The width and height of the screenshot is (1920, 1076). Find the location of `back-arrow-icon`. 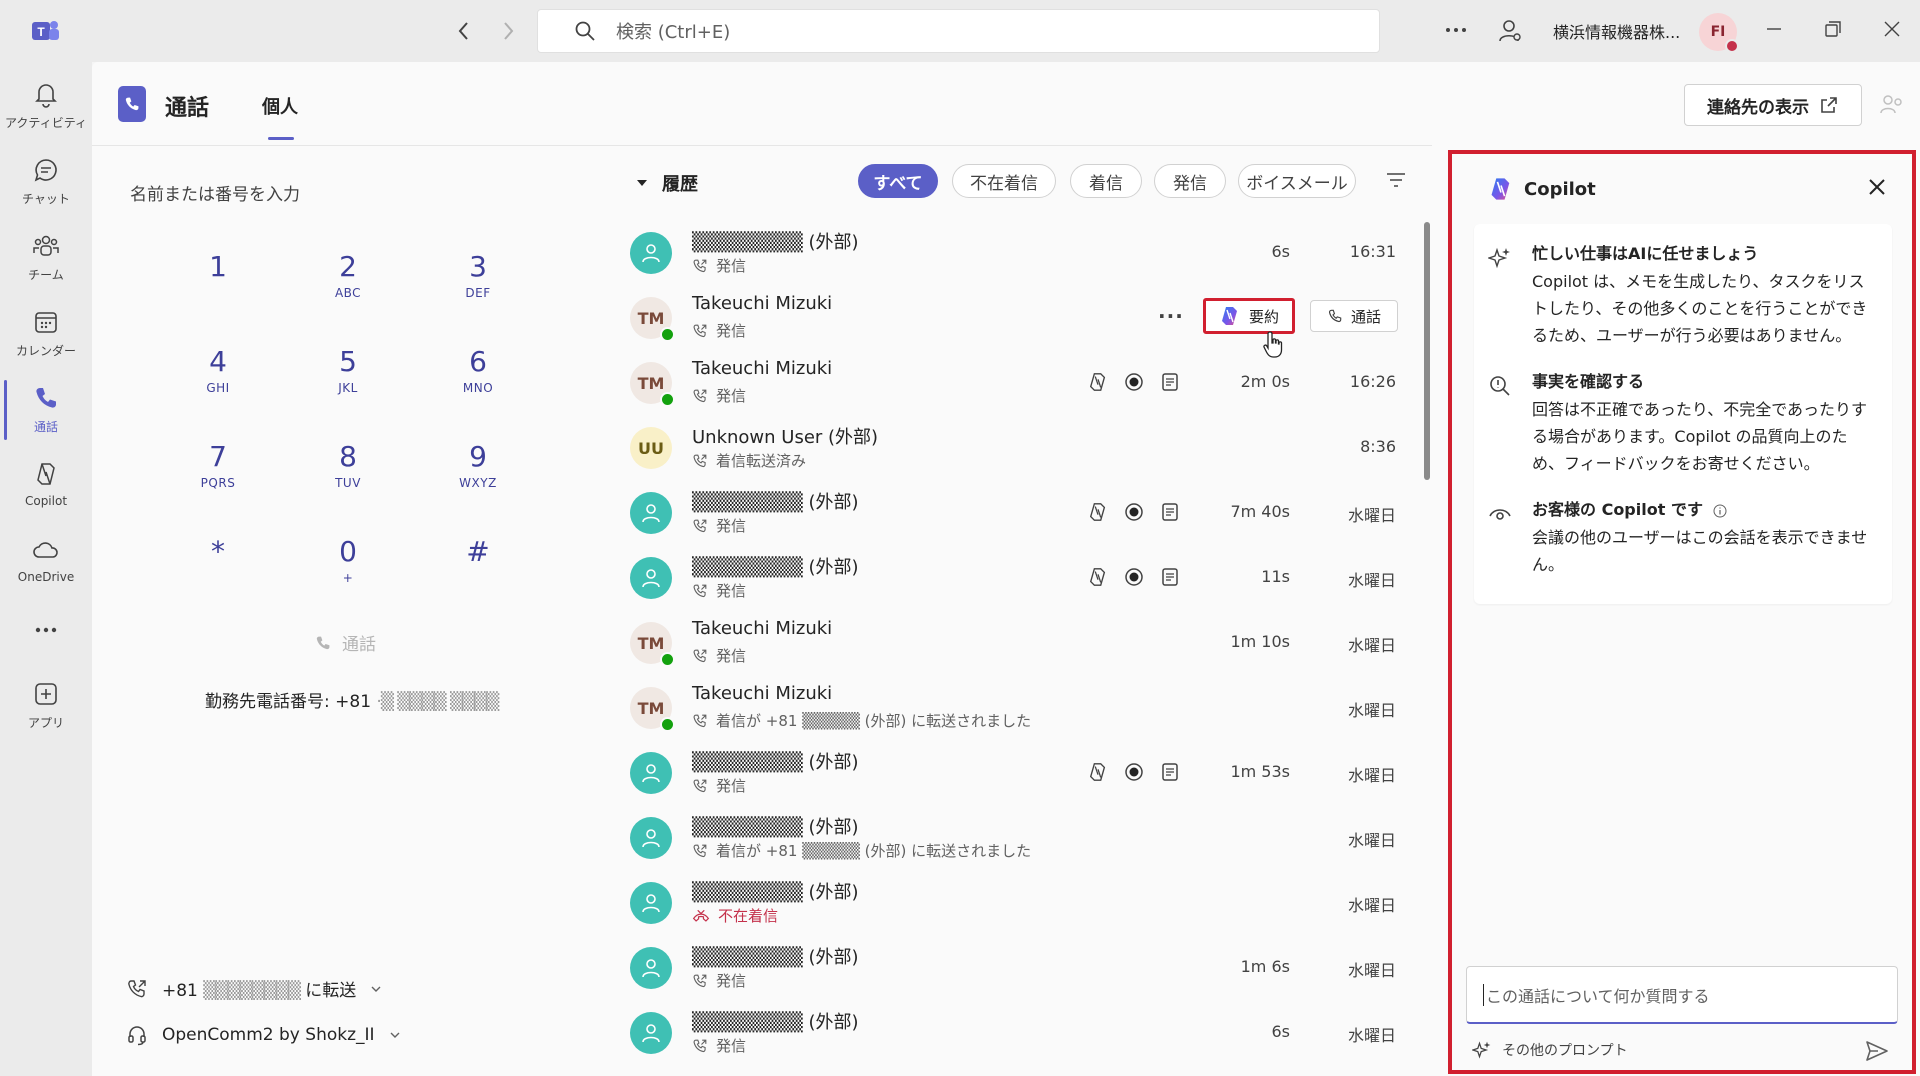

back-arrow-icon is located at coordinates (464, 31).